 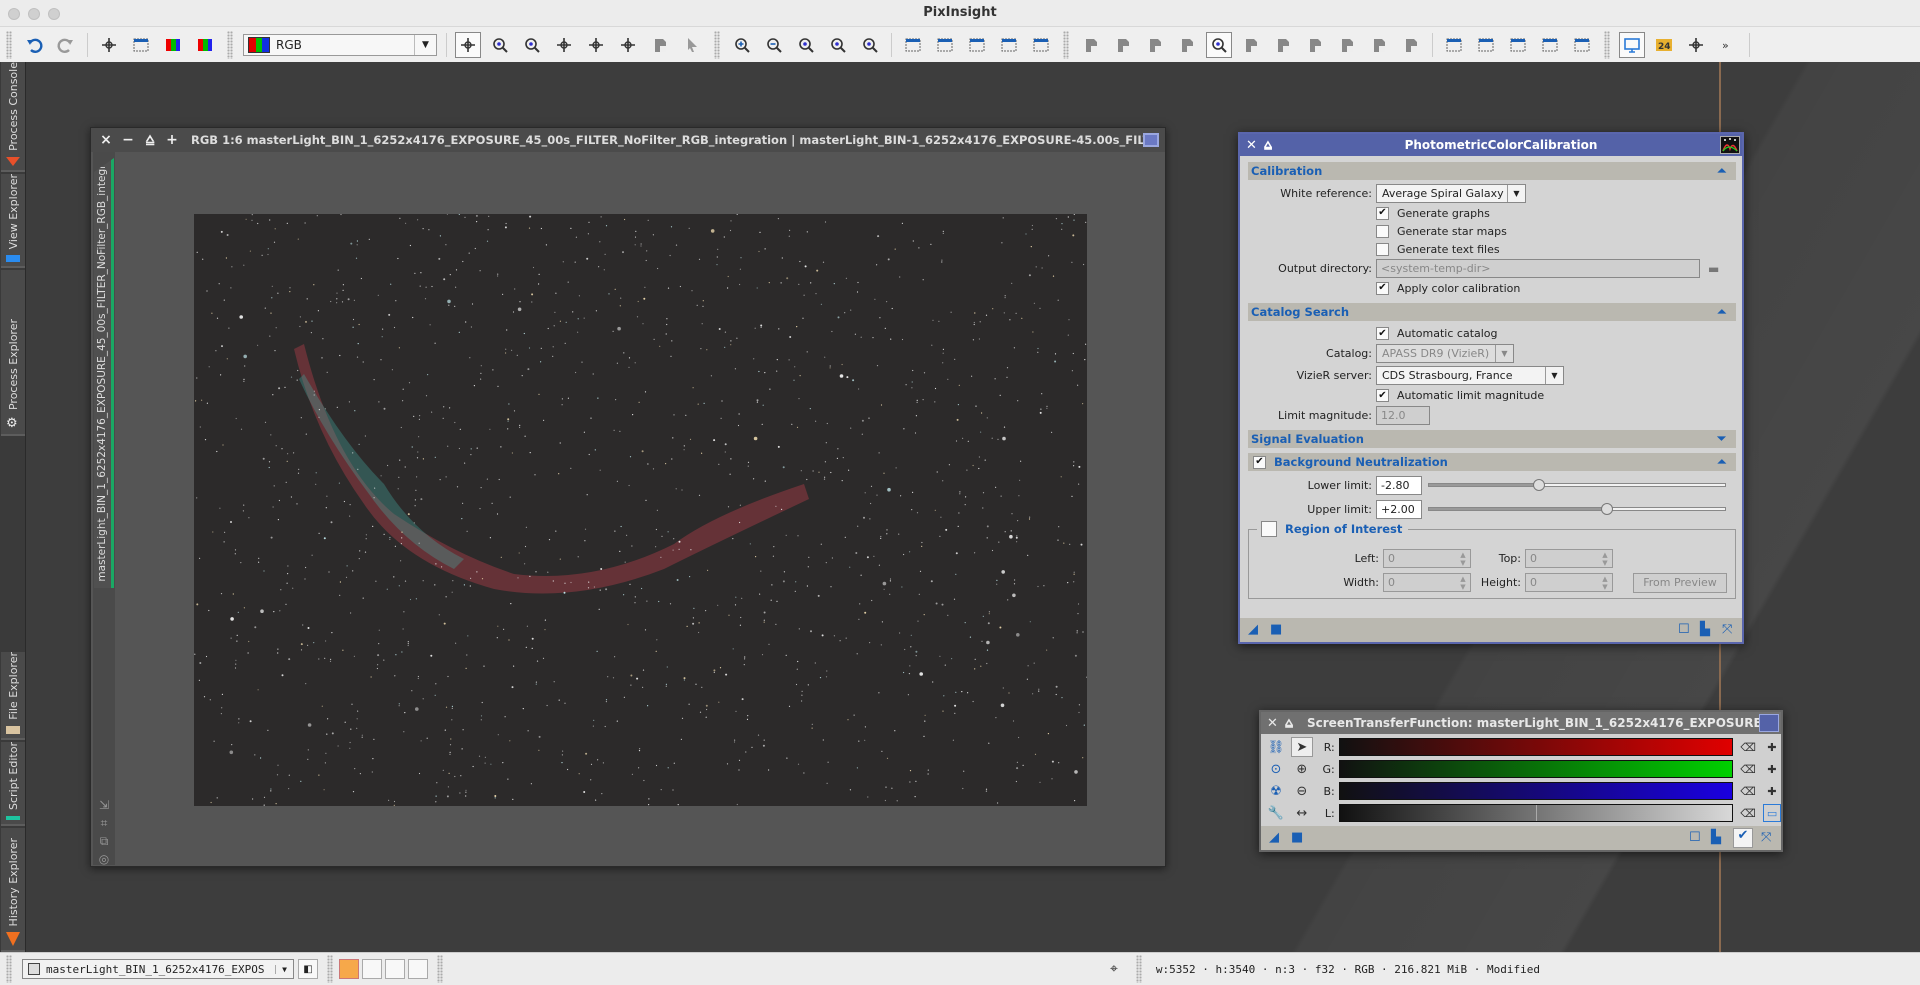 What do you see at coordinates (1382, 395) in the screenshot?
I see `automatic-limit-magnitude-checkbox` at bounding box center [1382, 395].